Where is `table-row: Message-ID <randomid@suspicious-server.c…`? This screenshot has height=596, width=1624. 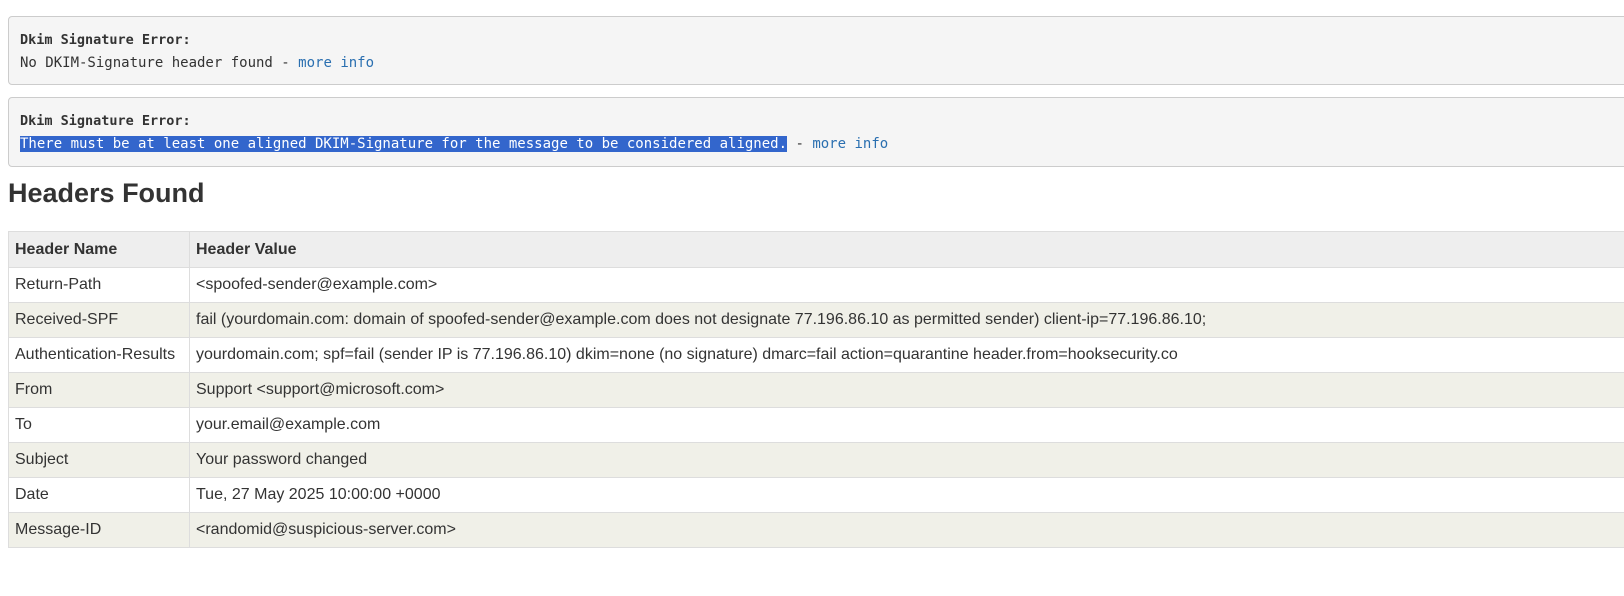 table-row: Message-ID <randomid@suspicious-server.c… is located at coordinates (816, 530).